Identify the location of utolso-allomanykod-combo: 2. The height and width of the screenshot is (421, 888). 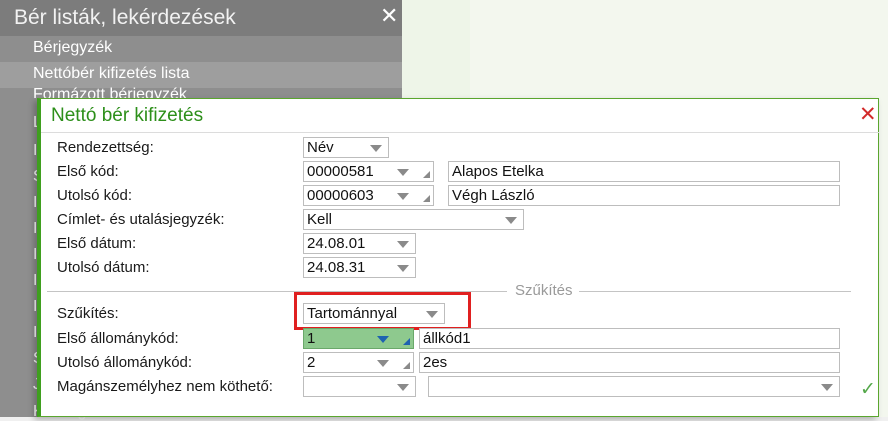
(358, 362).